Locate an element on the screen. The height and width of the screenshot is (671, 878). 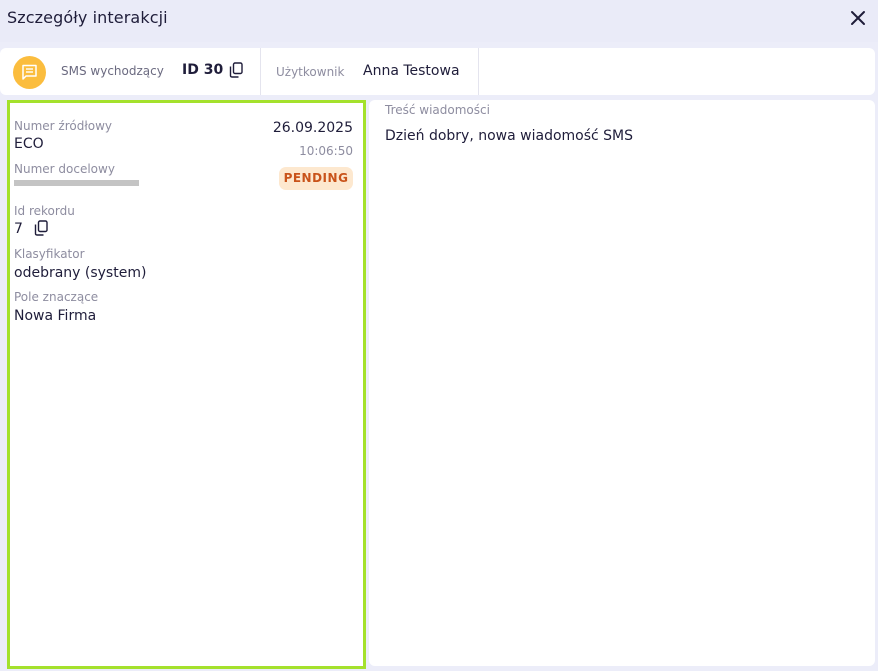
source-number-label: Numer źródłowy is located at coordinates (63, 126).